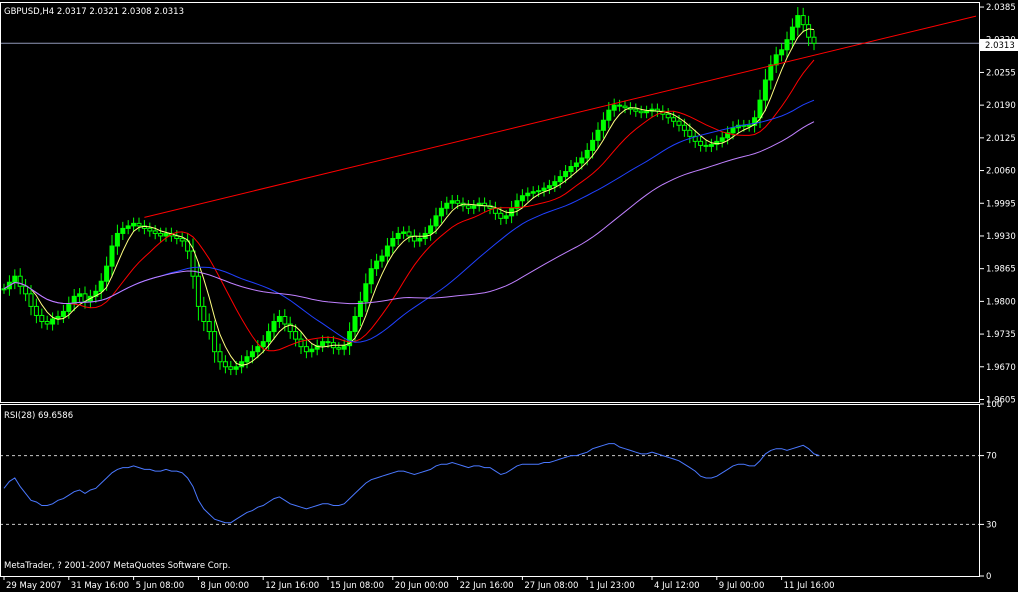 This screenshot has height=592, width=1018. I want to click on time-tick-label: 29 May 2007, so click(33, 586).